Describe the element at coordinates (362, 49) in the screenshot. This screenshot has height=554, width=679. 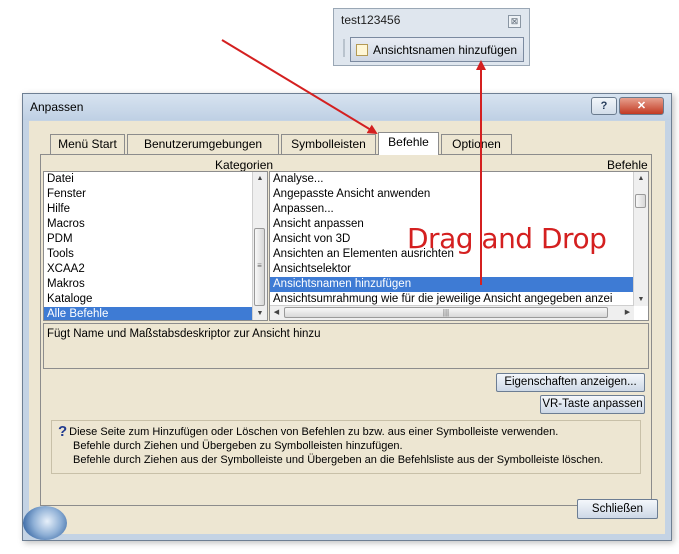
I see `view-name-icon` at that location.